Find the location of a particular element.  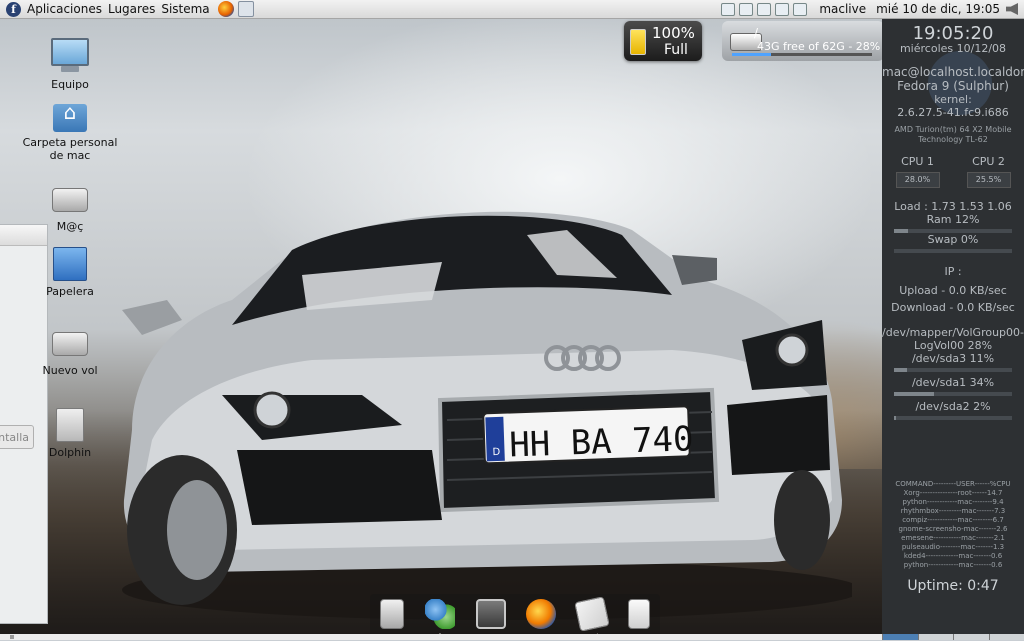

desktop-icon-nuevo-vol: Nuevo vol is located at coordinates (70, 354).